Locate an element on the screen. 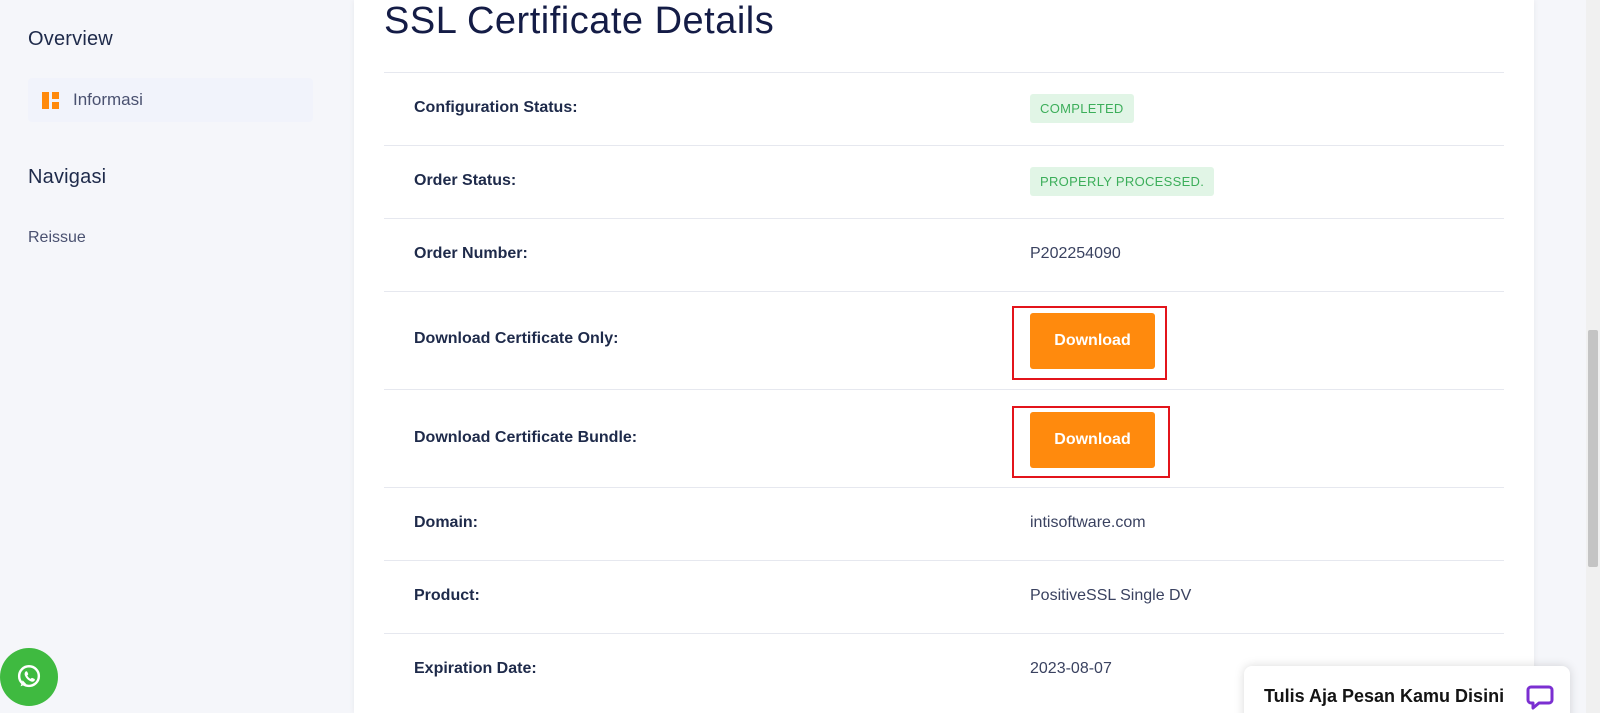 This screenshot has width=1600, height=713. table-row: Order Number: P202254090 is located at coordinates (944, 254).